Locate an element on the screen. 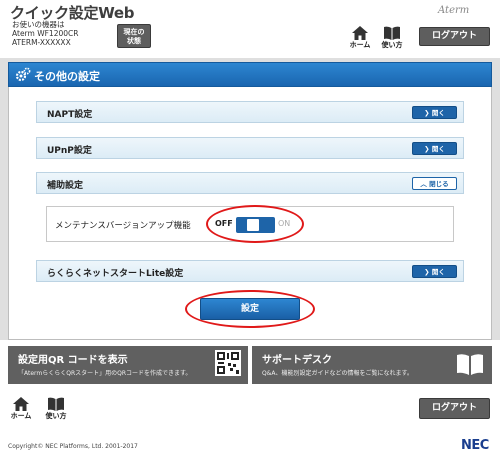 The width and height of the screenshot is (500, 463). qr-code-icon is located at coordinates (228, 363).